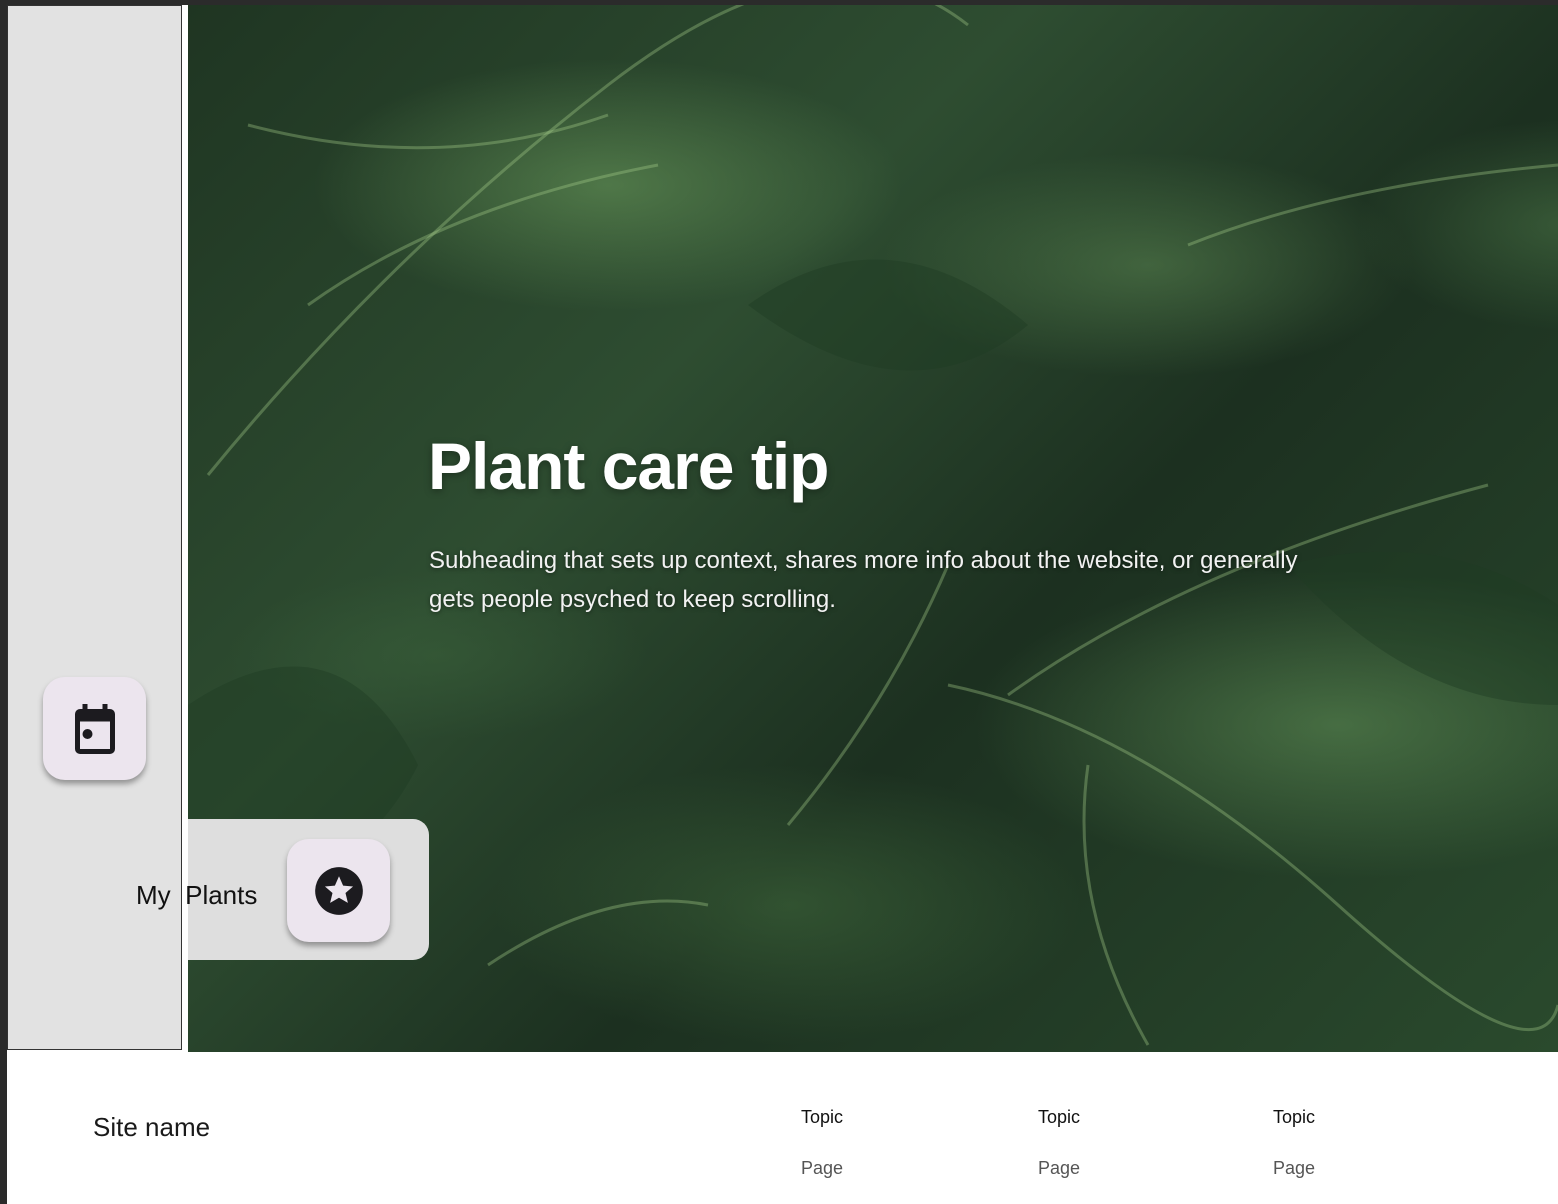 This screenshot has height=1204, width=1558. What do you see at coordinates (3, 602) in the screenshot?
I see `window-left-border` at bounding box center [3, 602].